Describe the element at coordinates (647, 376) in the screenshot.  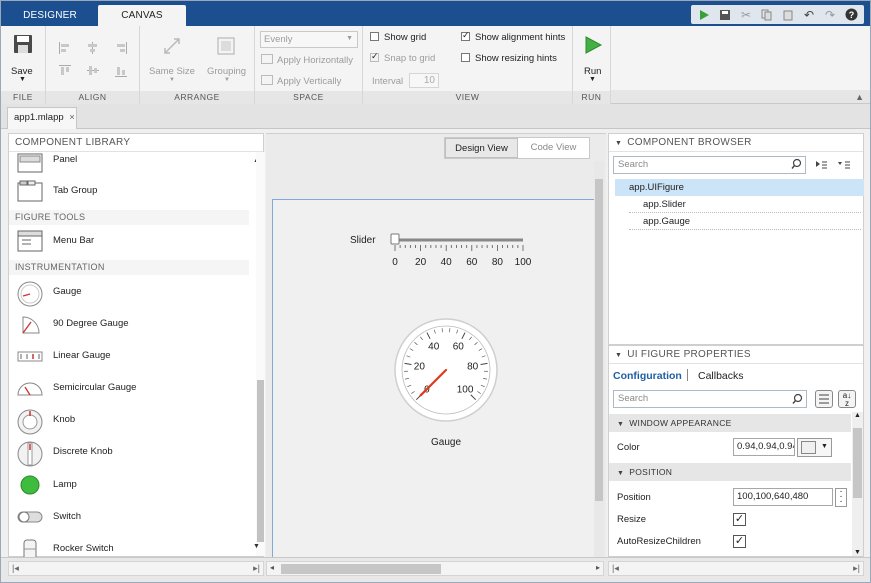
I see `configuration-tab: Configuration` at that location.